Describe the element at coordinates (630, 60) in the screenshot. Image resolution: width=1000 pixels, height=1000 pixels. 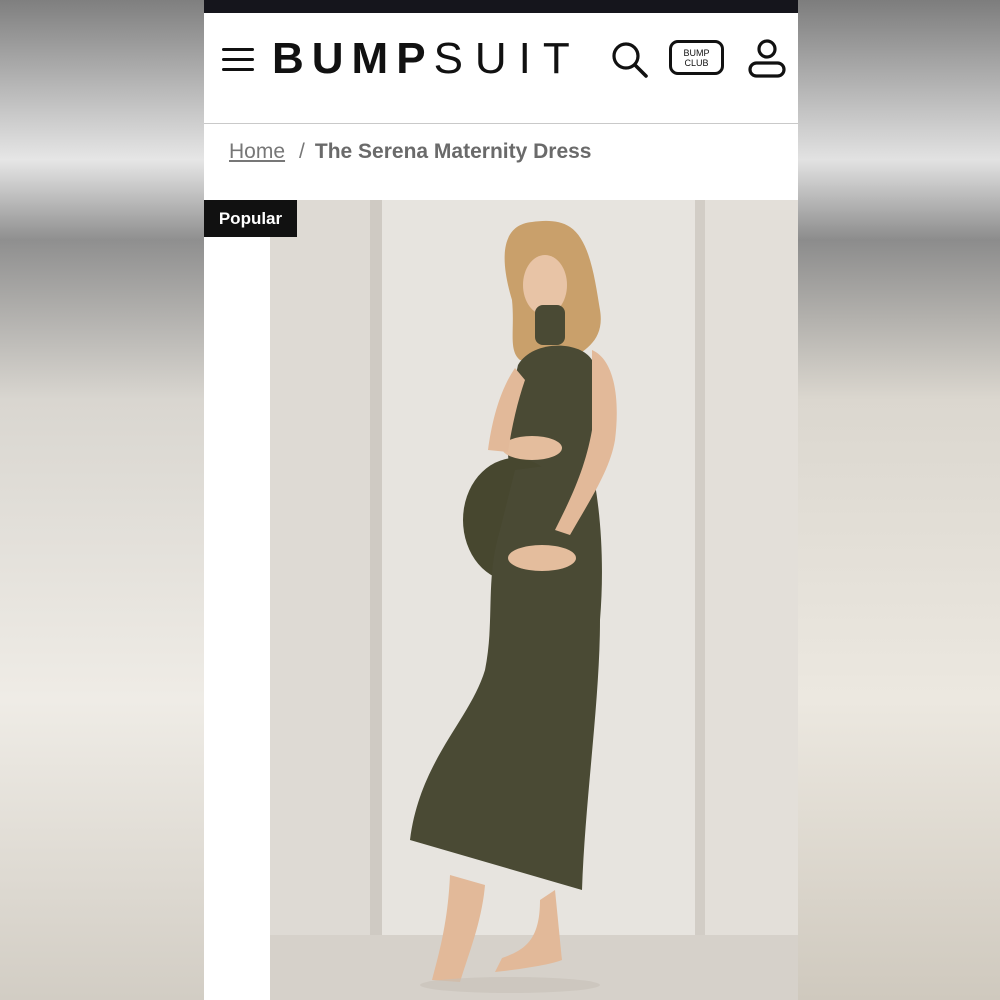
I see `search-icon` at that location.